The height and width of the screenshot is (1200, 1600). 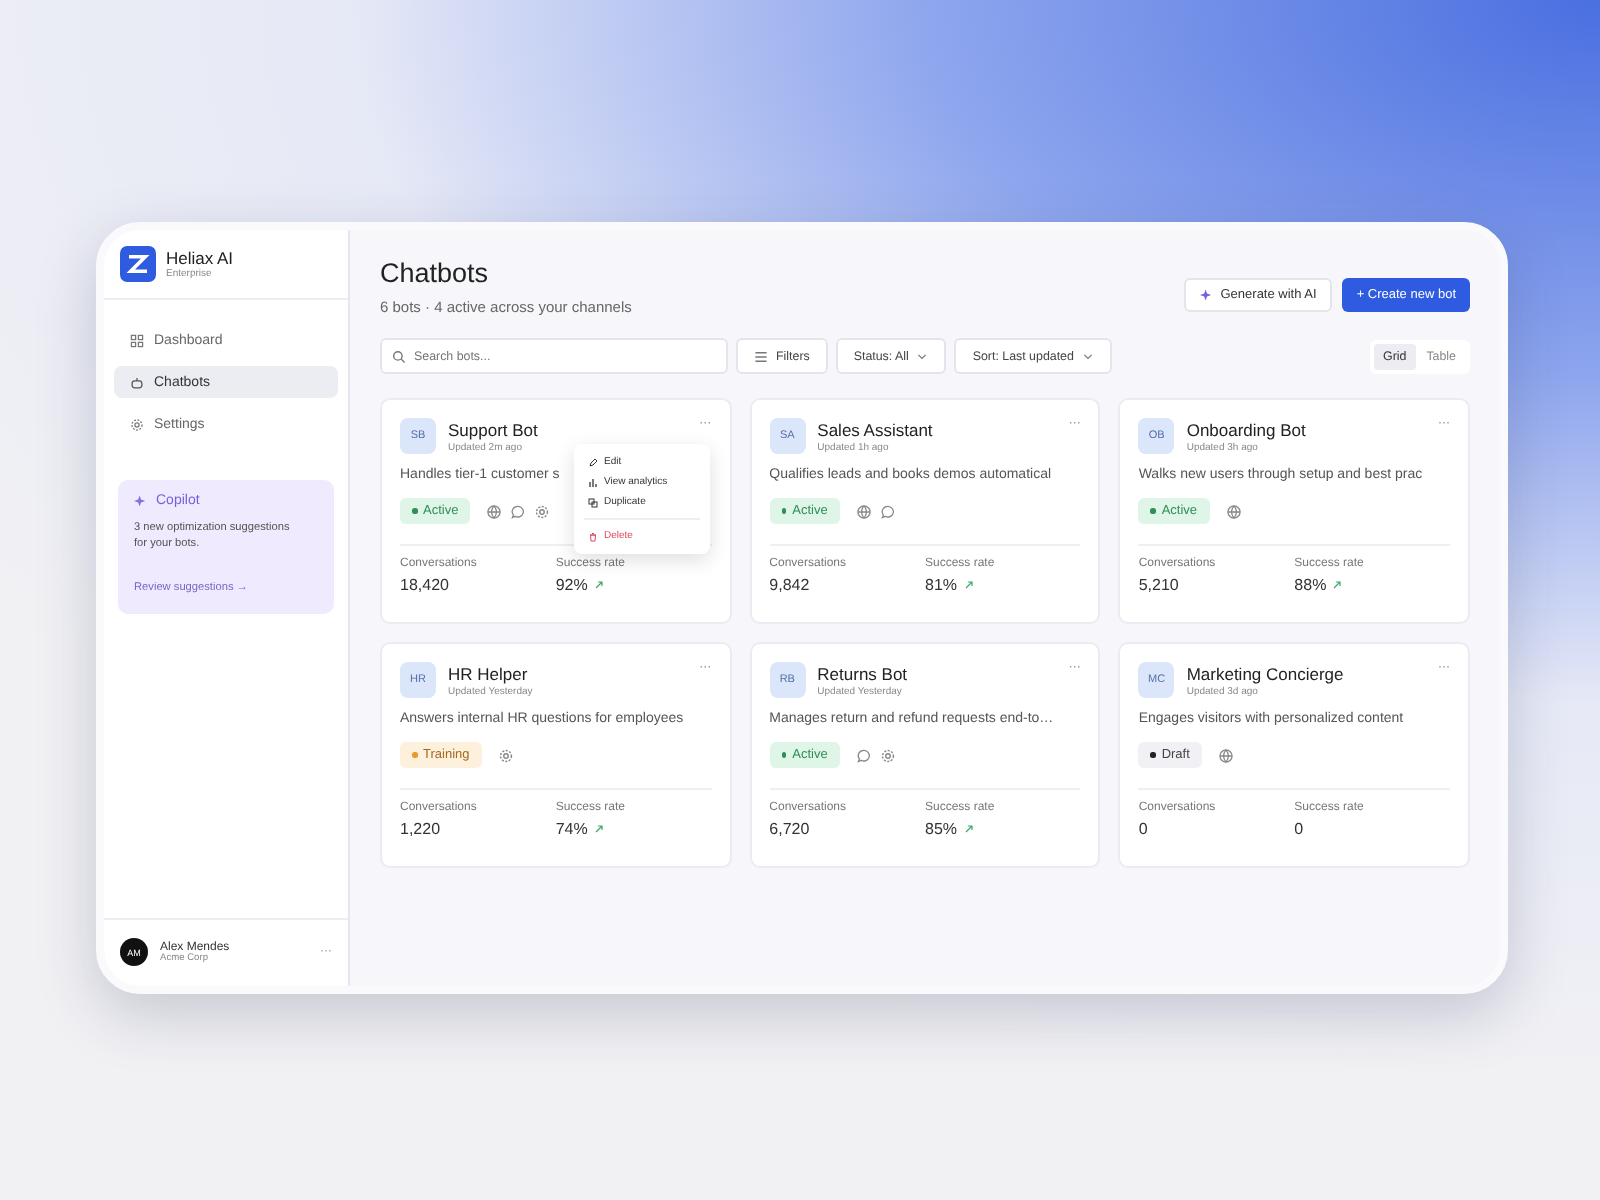 I want to click on bar-chart-icon, so click(x=593, y=482).